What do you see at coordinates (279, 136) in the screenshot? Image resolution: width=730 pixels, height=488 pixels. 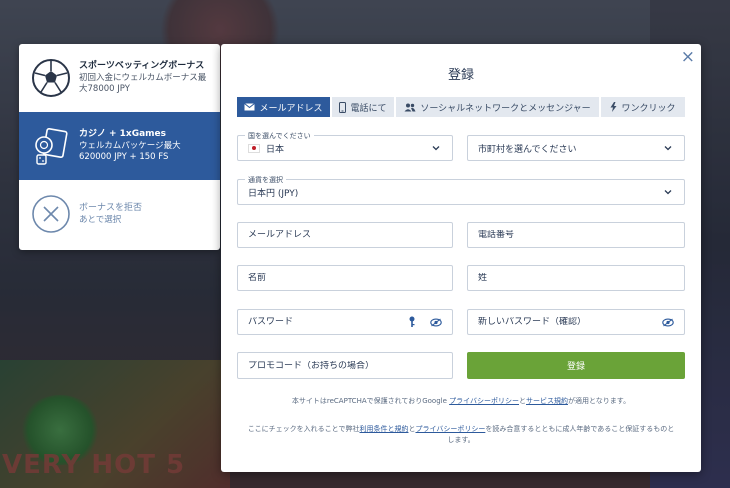 I see `country-label: 国を選んでください` at bounding box center [279, 136].